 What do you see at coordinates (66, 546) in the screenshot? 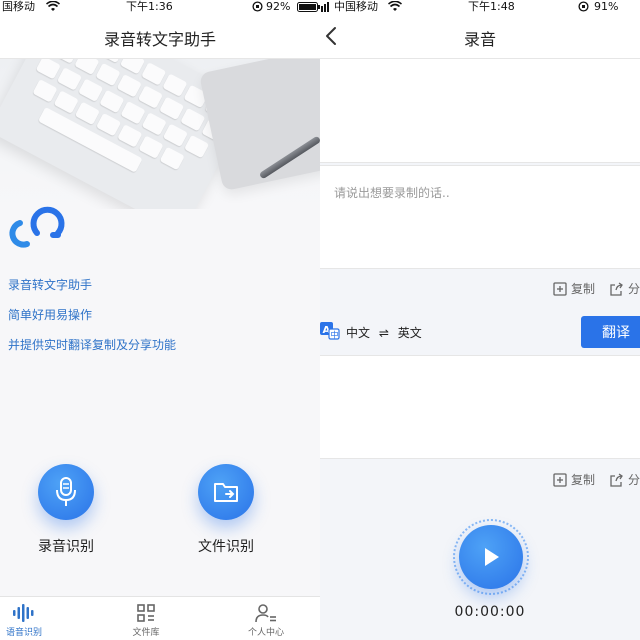
I see `record-recognition-label: 录音识别` at bounding box center [66, 546].